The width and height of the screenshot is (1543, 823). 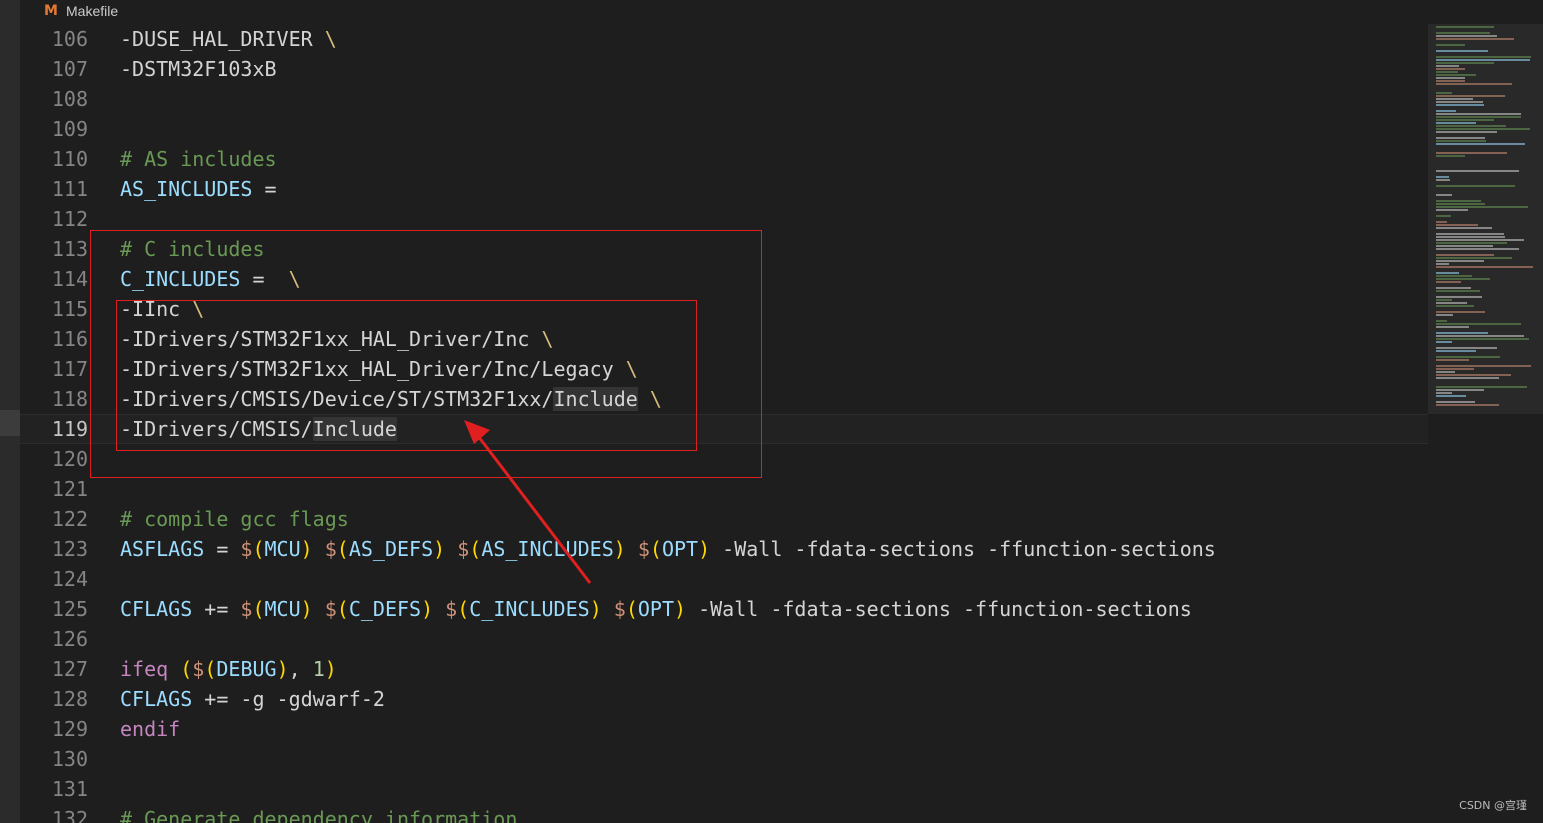 I want to click on line-number: 129, so click(x=69, y=729).